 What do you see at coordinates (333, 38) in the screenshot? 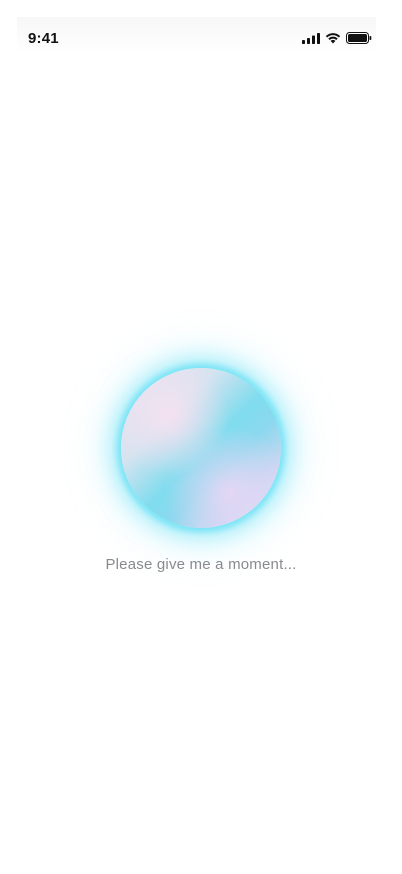
I see `wifi-icon` at bounding box center [333, 38].